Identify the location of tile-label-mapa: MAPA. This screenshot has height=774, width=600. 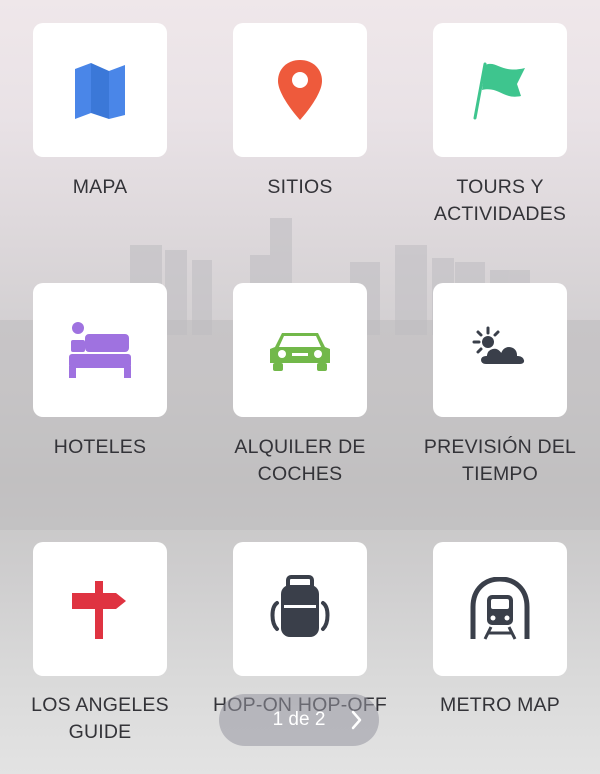
(100, 187).